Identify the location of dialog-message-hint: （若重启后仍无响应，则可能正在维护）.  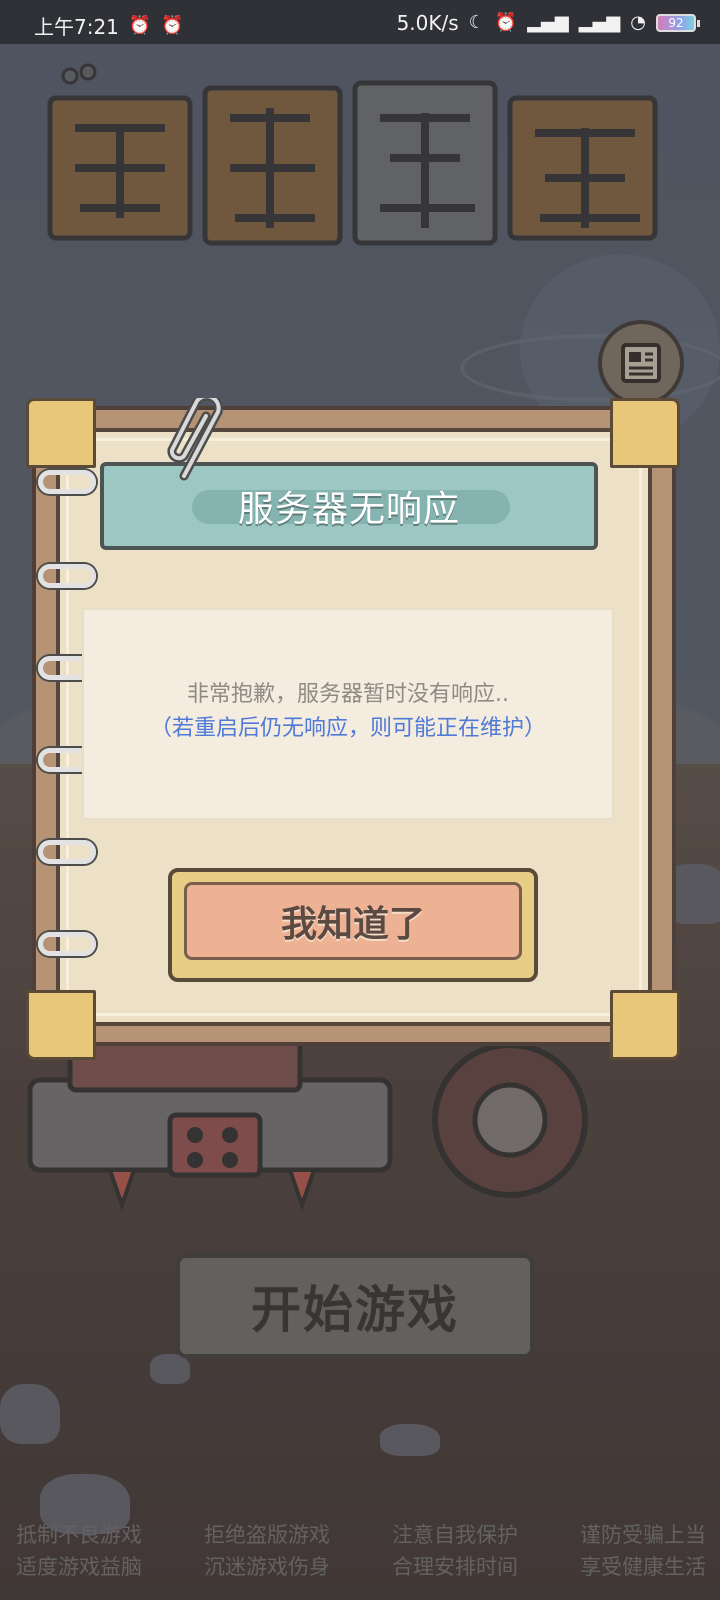
(347, 728).